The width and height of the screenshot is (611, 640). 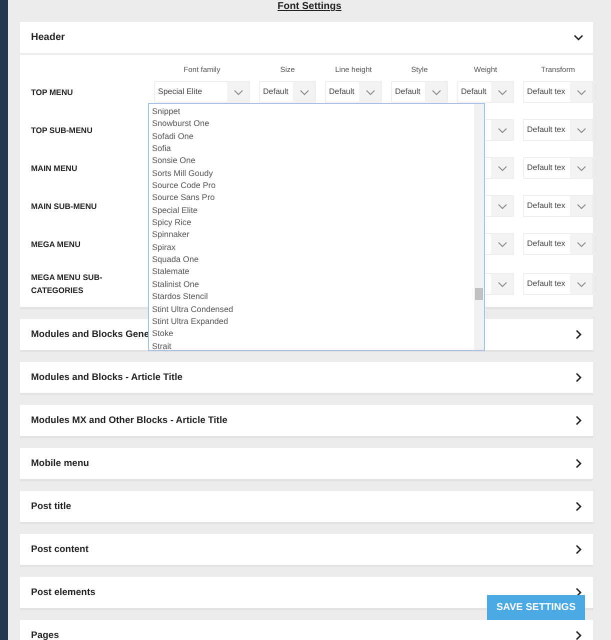 What do you see at coordinates (51, 506) in the screenshot?
I see `section-title: Post title` at bounding box center [51, 506].